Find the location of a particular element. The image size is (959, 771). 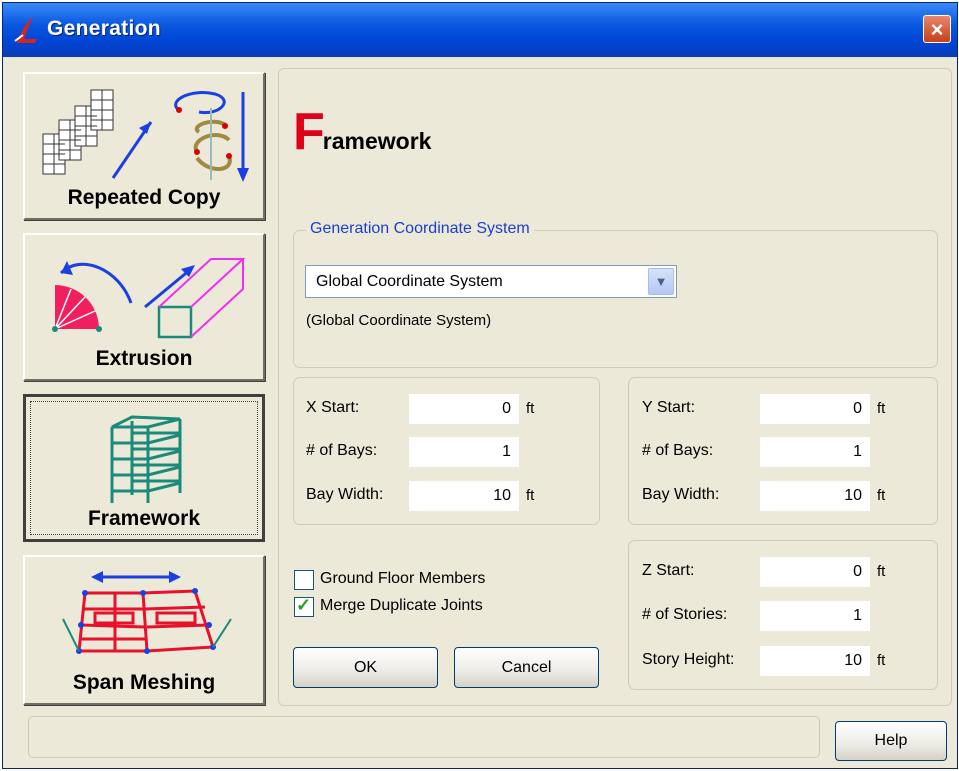

y-start-field: 0 is located at coordinates (815, 409).